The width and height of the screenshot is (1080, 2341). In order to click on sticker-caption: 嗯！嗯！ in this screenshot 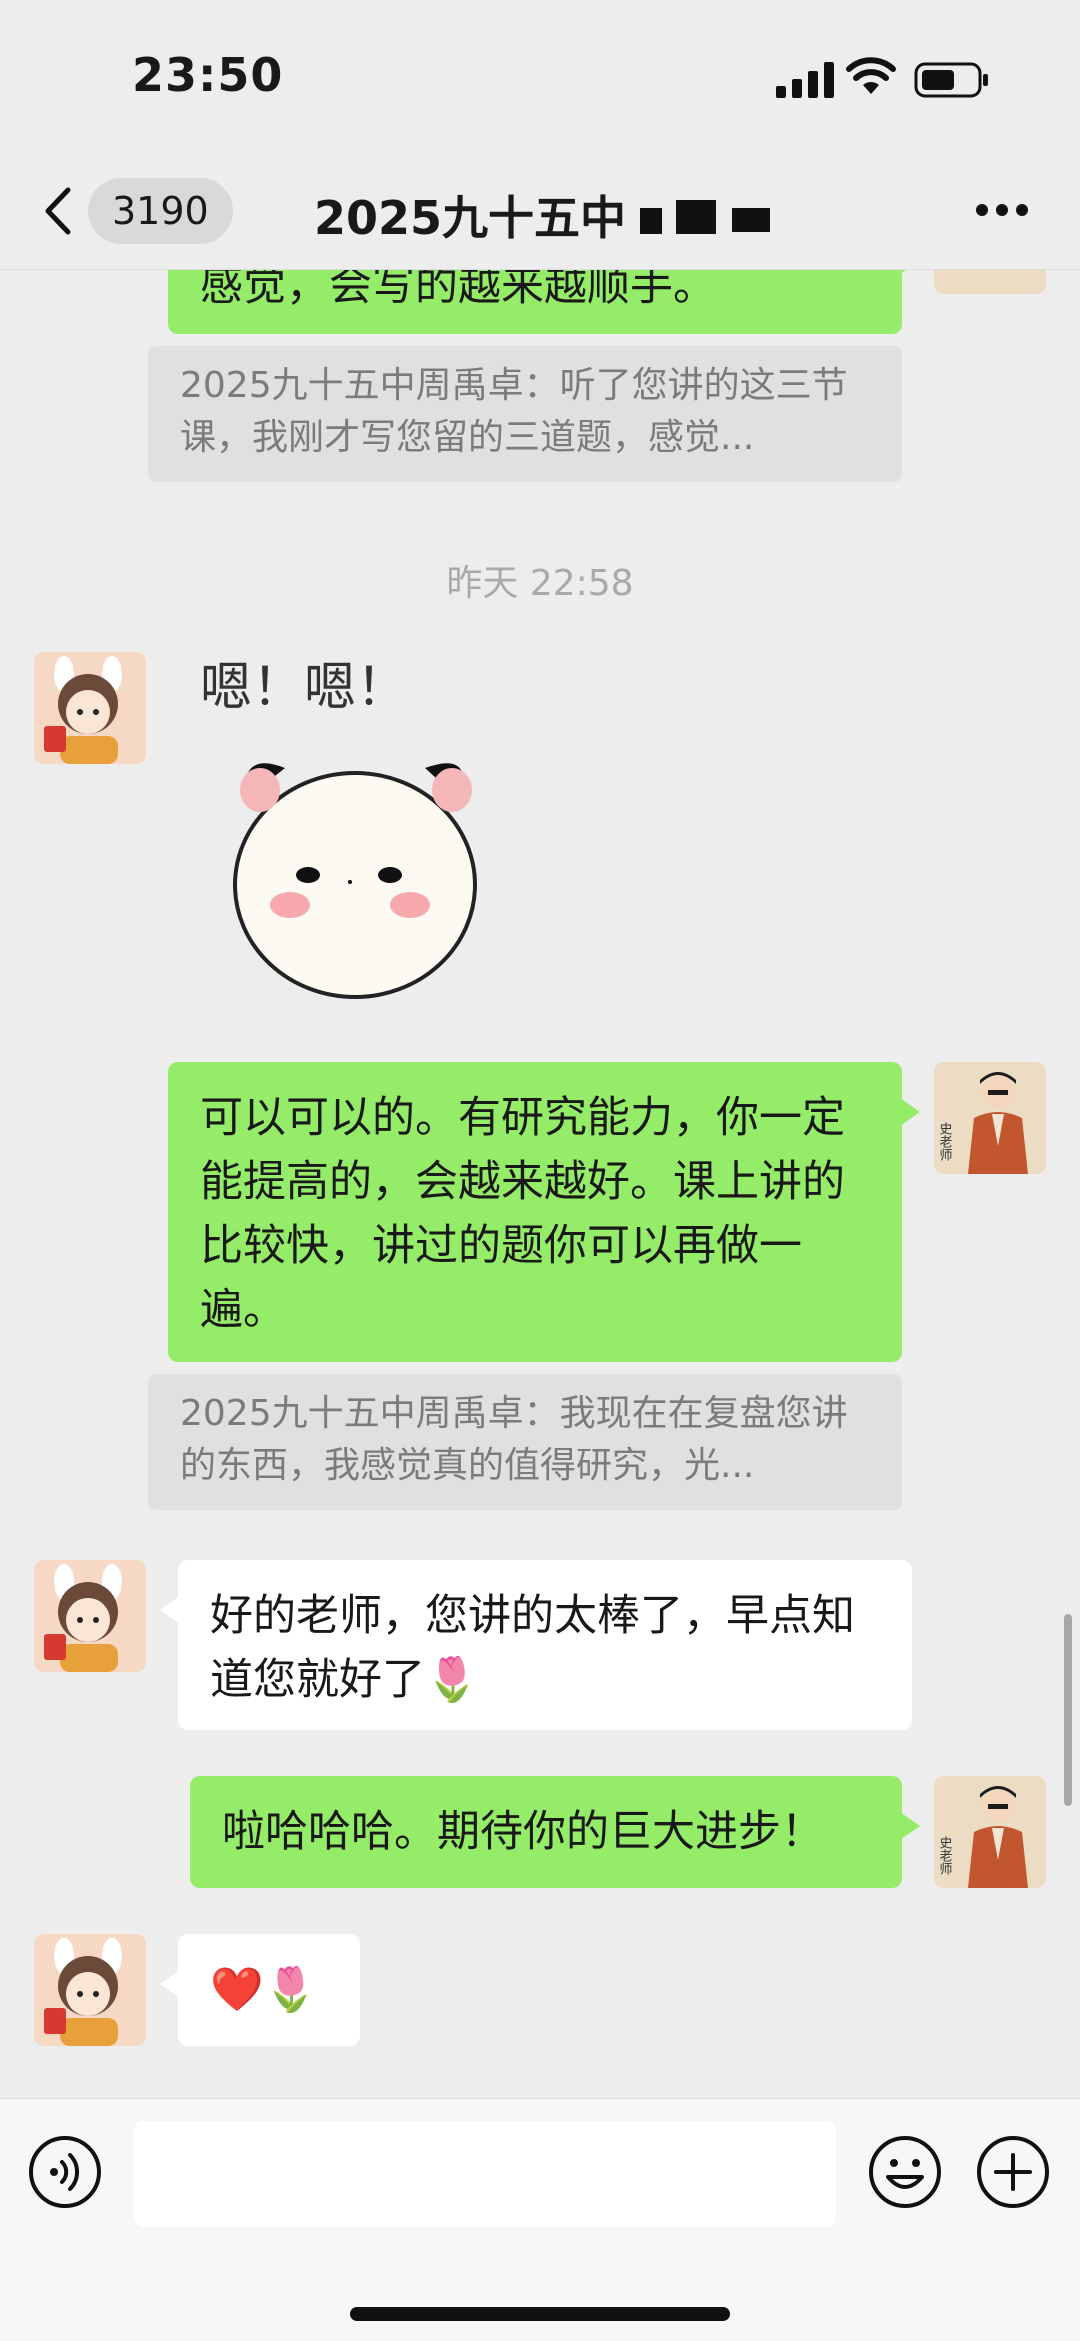, I will do `click(304, 688)`.